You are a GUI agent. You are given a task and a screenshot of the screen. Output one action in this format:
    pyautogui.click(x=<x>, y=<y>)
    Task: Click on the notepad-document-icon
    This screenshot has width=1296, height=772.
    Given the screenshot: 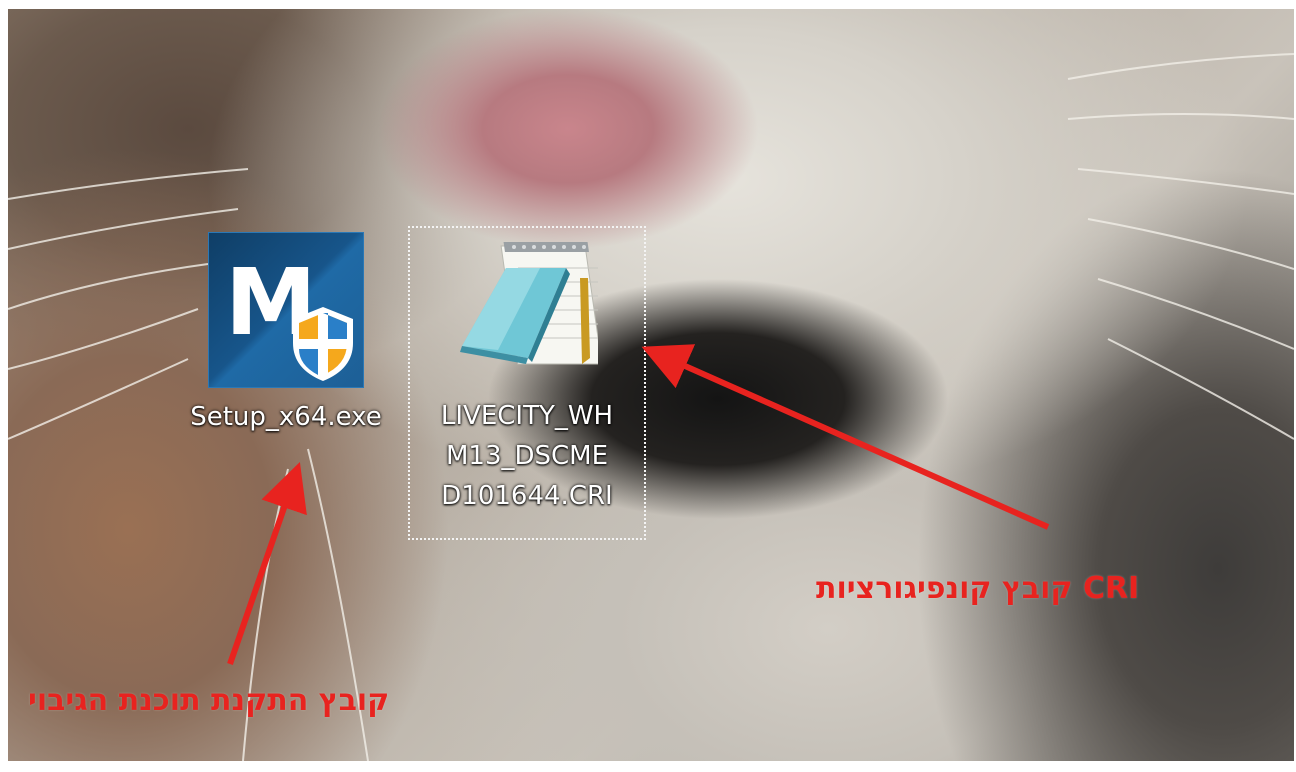 What is the action you would take?
    pyautogui.click(x=529, y=303)
    